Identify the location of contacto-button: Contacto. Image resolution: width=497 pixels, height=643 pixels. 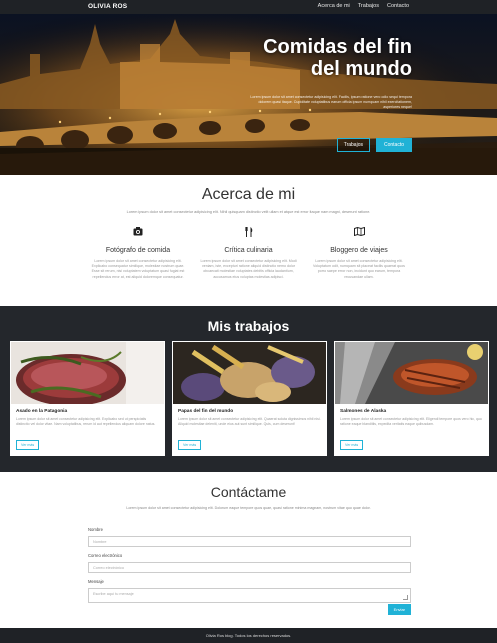
(393, 145).